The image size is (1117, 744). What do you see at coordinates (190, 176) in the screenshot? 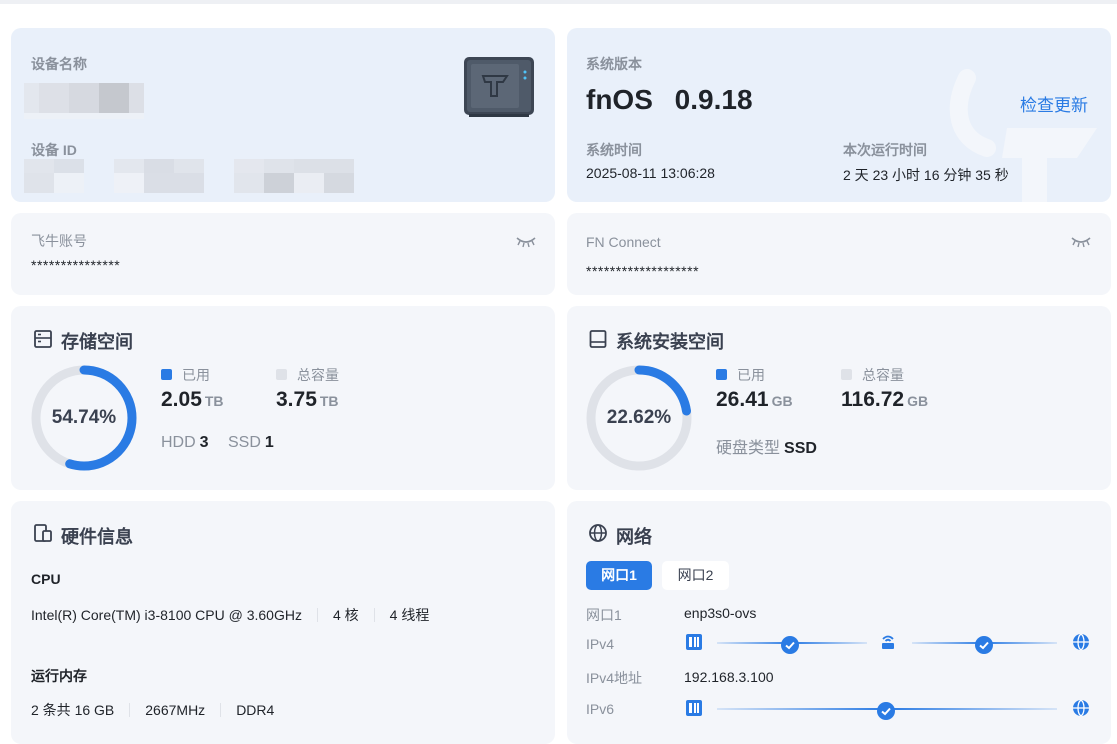
I see `device-id-redacted` at bounding box center [190, 176].